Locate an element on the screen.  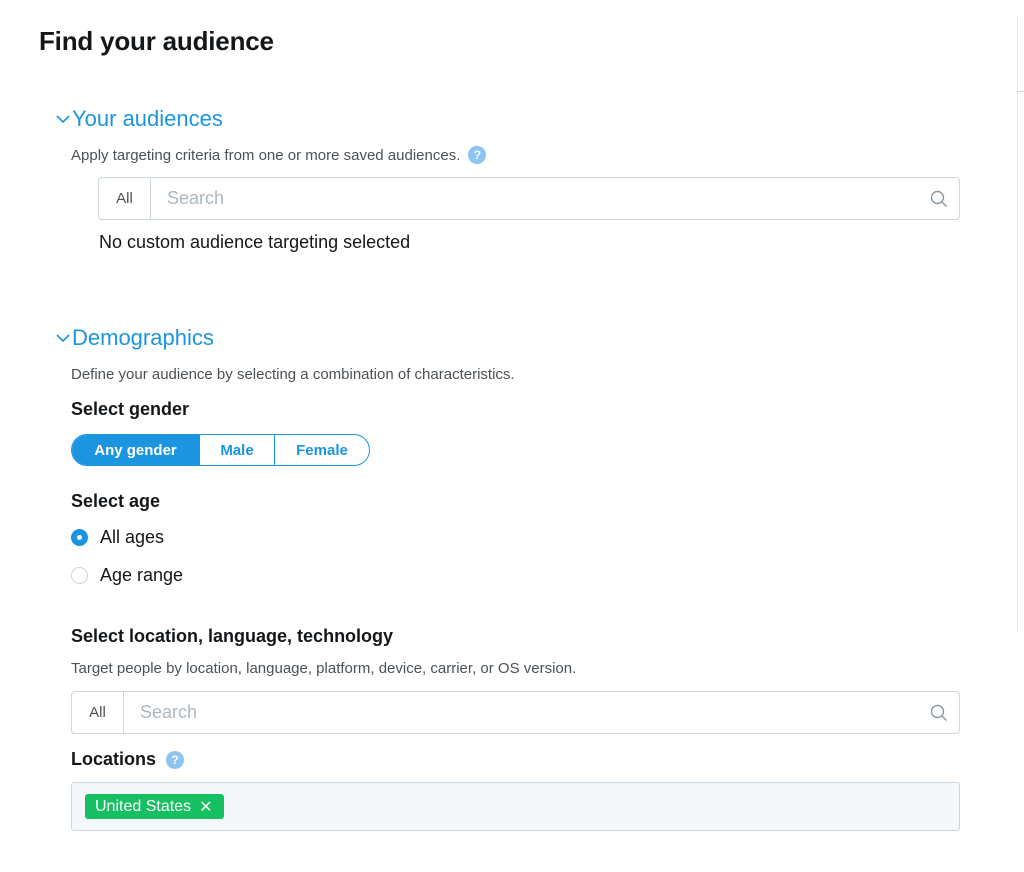
age-option-all: All ages is located at coordinates (117, 537).